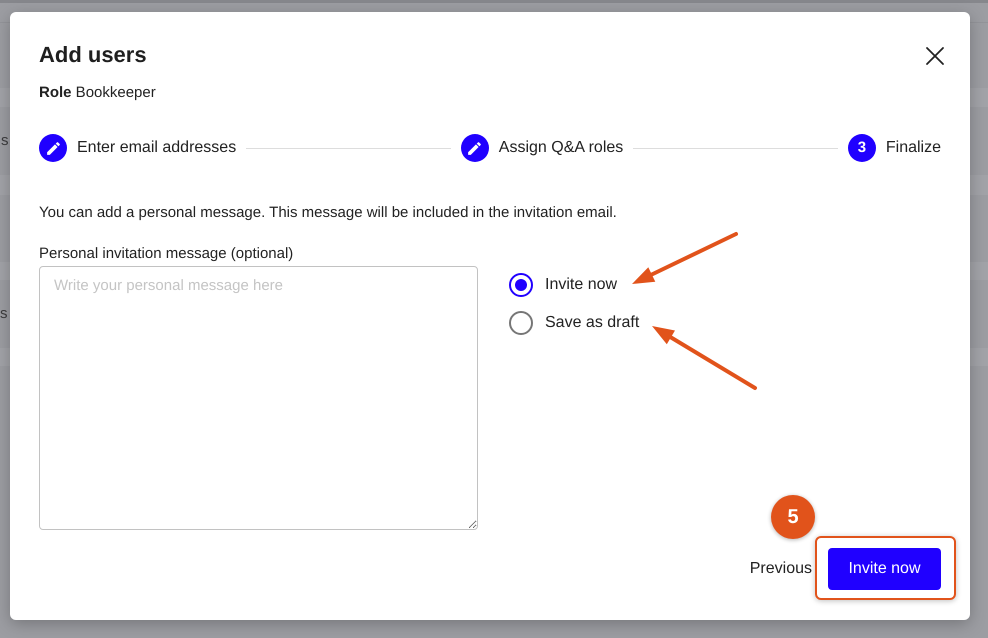 The height and width of the screenshot is (638, 988). Describe the element at coordinates (328, 213) in the screenshot. I see `intro-text: You can add a personal message. This message will be included in the invitation email.` at that location.